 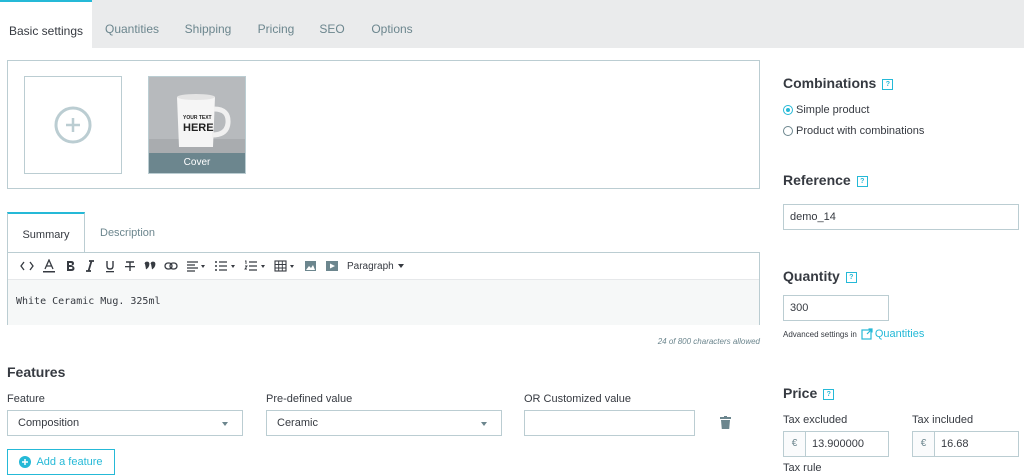 What do you see at coordinates (867, 334) in the screenshot?
I see `external-link-icon` at bounding box center [867, 334].